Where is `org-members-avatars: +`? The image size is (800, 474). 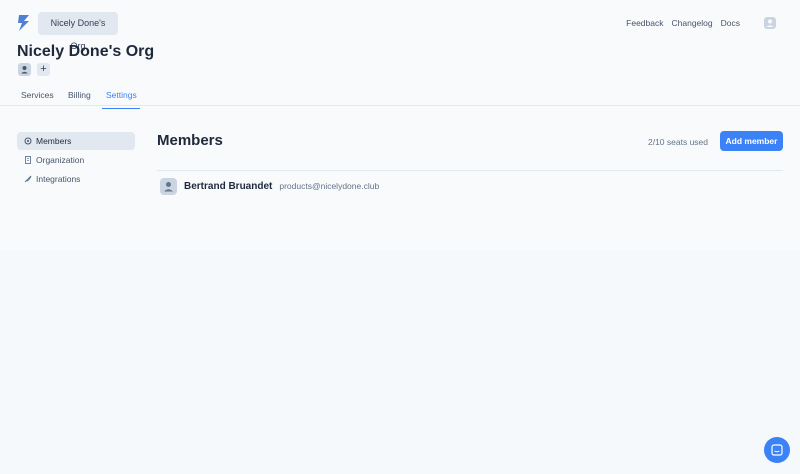
org-members-avatars: + is located at coordinates (34, 69).